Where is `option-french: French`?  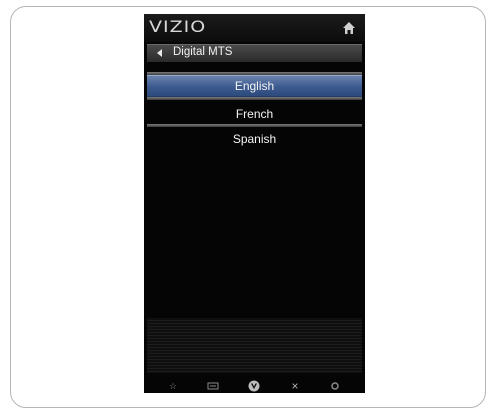
option-french: French is located at coordinates (254, 114).